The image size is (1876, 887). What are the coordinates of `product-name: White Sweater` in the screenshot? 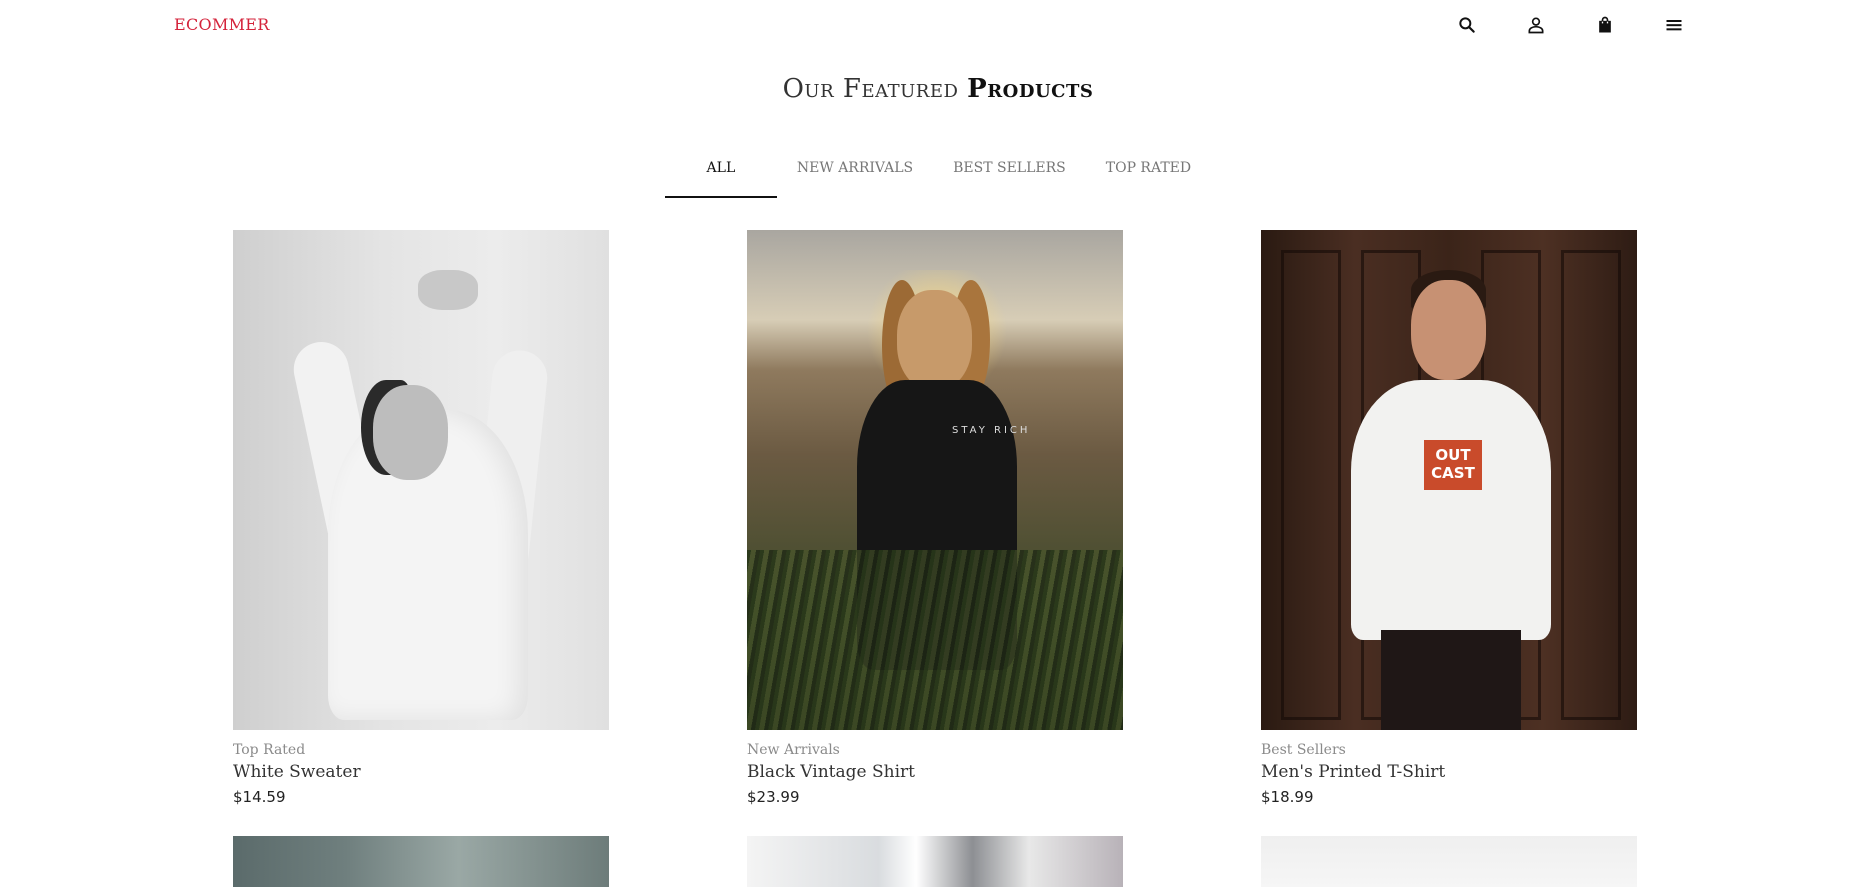 It's located at (421, 772).